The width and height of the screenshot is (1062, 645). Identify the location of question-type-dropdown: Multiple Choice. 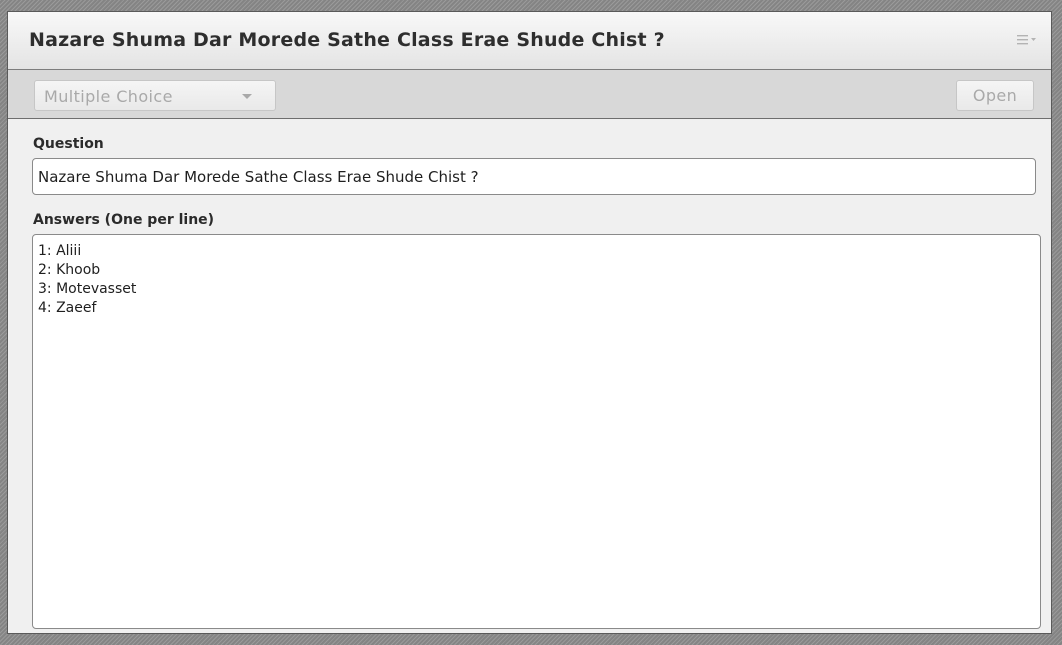
(155, 95).